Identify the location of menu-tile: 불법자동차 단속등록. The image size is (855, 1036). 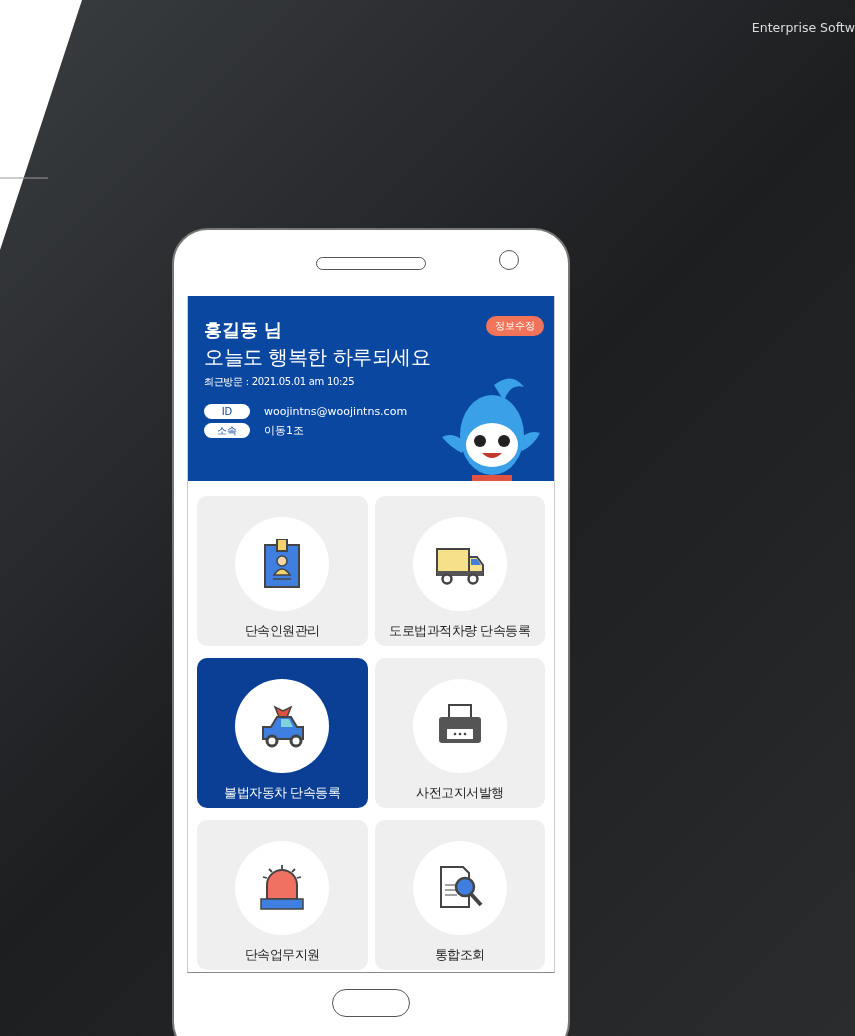
(282, 733).